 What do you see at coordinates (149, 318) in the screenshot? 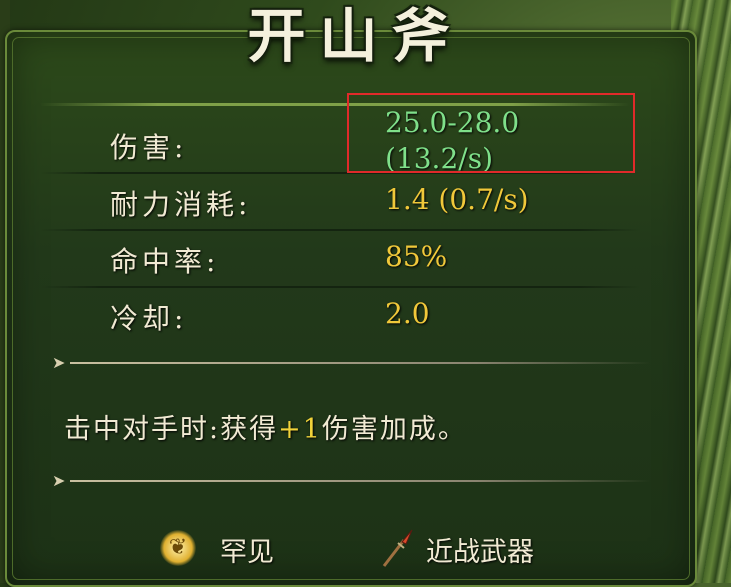
I see `stat-label-cooldown: 冷却:` at bounding box center [149, 318].